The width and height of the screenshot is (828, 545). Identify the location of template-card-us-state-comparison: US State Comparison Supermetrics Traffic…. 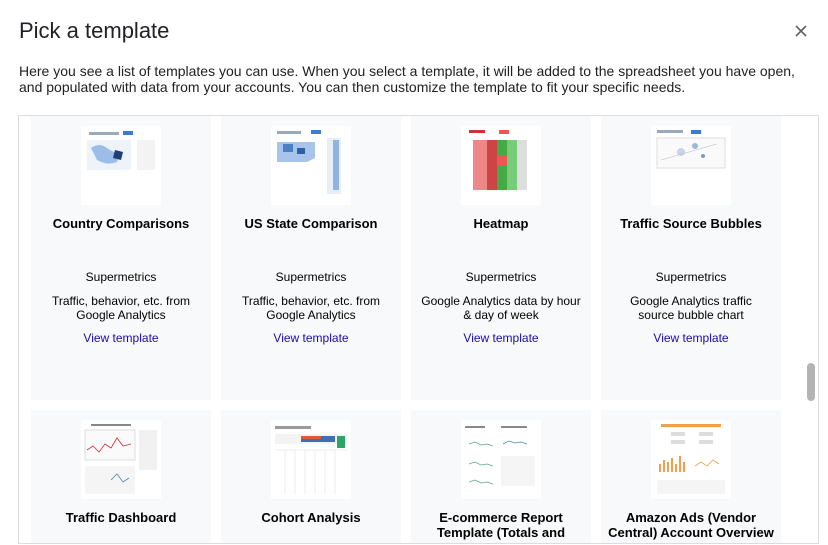
(311, 258).